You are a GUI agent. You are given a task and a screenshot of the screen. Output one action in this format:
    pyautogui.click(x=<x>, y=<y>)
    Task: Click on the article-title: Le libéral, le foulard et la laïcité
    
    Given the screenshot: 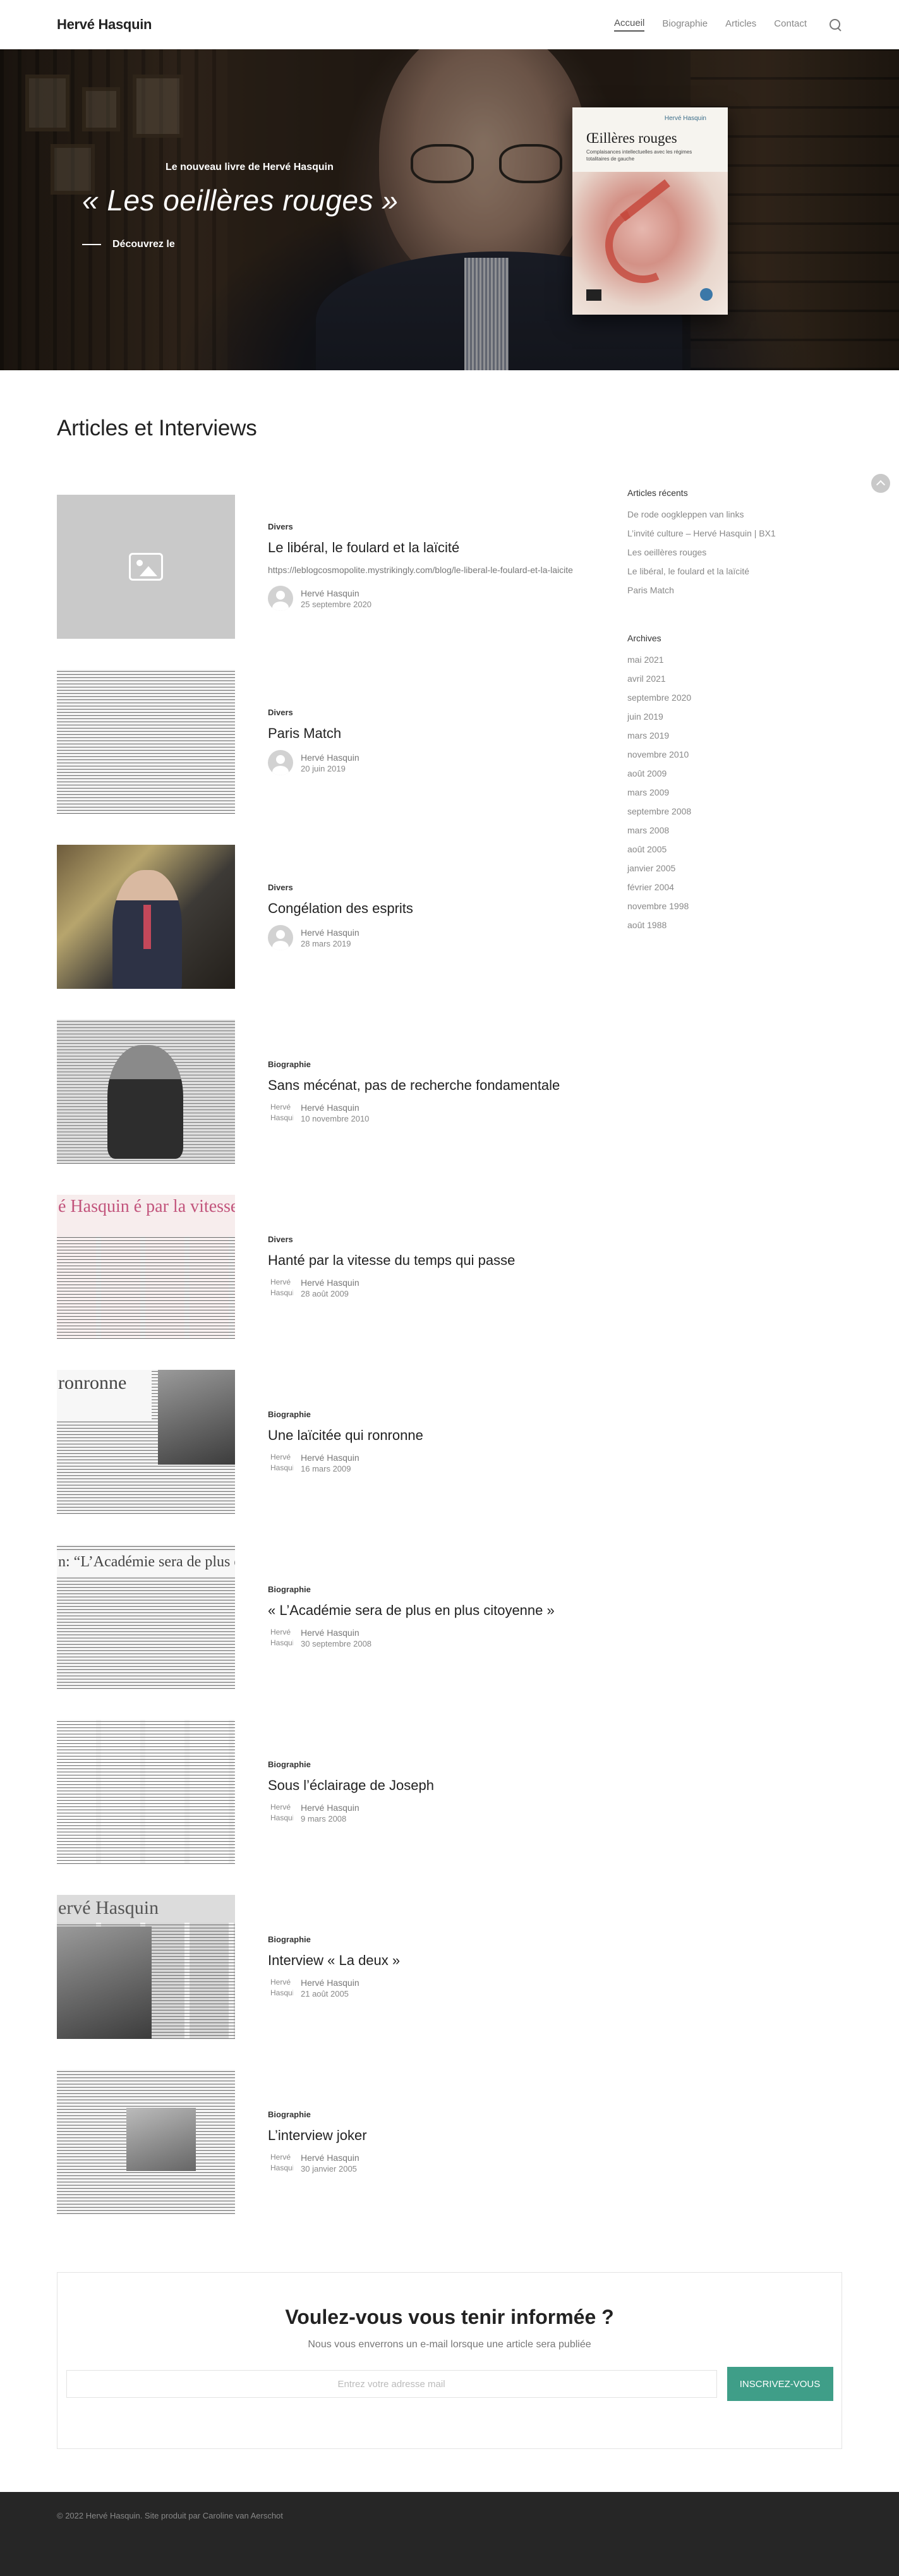 What is the action you would take?
    pyautogui.click(x=429, y=548)
    